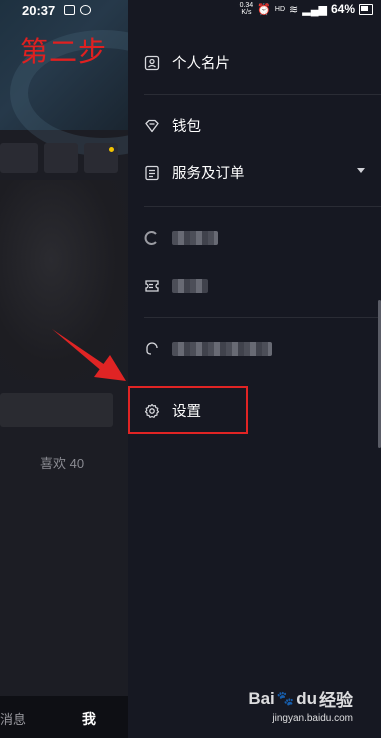  I want to click on watermark-suffix: 经验, so click(336, 700).